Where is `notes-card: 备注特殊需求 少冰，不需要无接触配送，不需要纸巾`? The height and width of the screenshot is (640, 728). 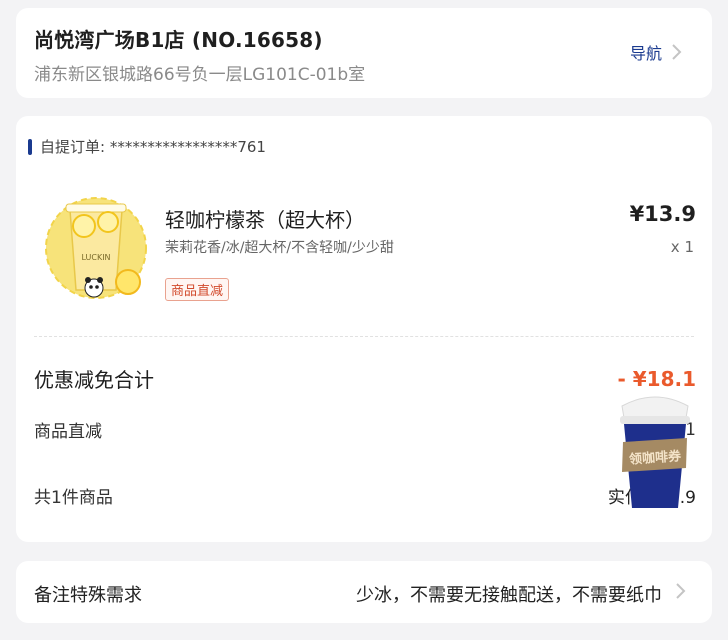 notes-card: 备注特殊需求 少冰，不需要无接触配送，不需要纸巾 is located at coordinates (364, 592).